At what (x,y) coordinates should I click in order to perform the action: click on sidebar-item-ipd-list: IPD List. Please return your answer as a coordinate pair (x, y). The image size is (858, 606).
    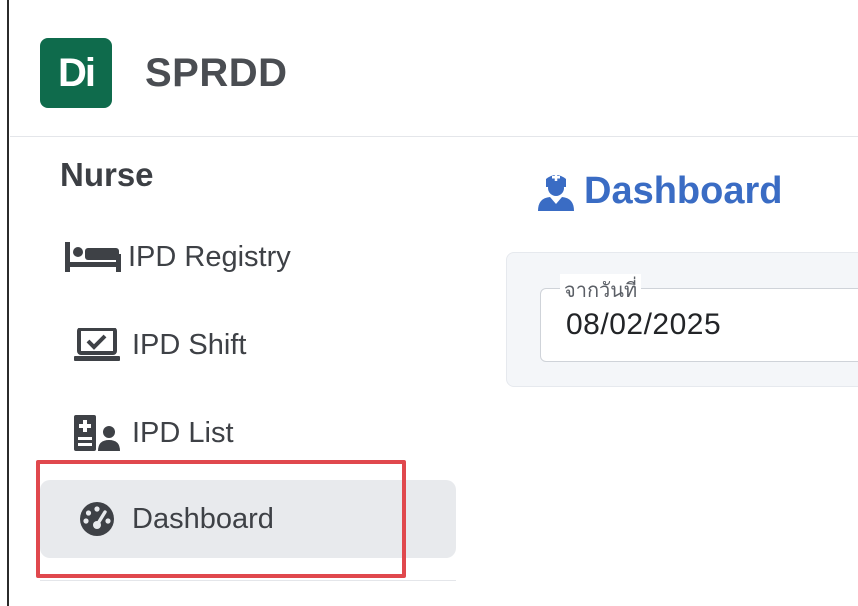
    Looking at the image, I should click on (248, 433).